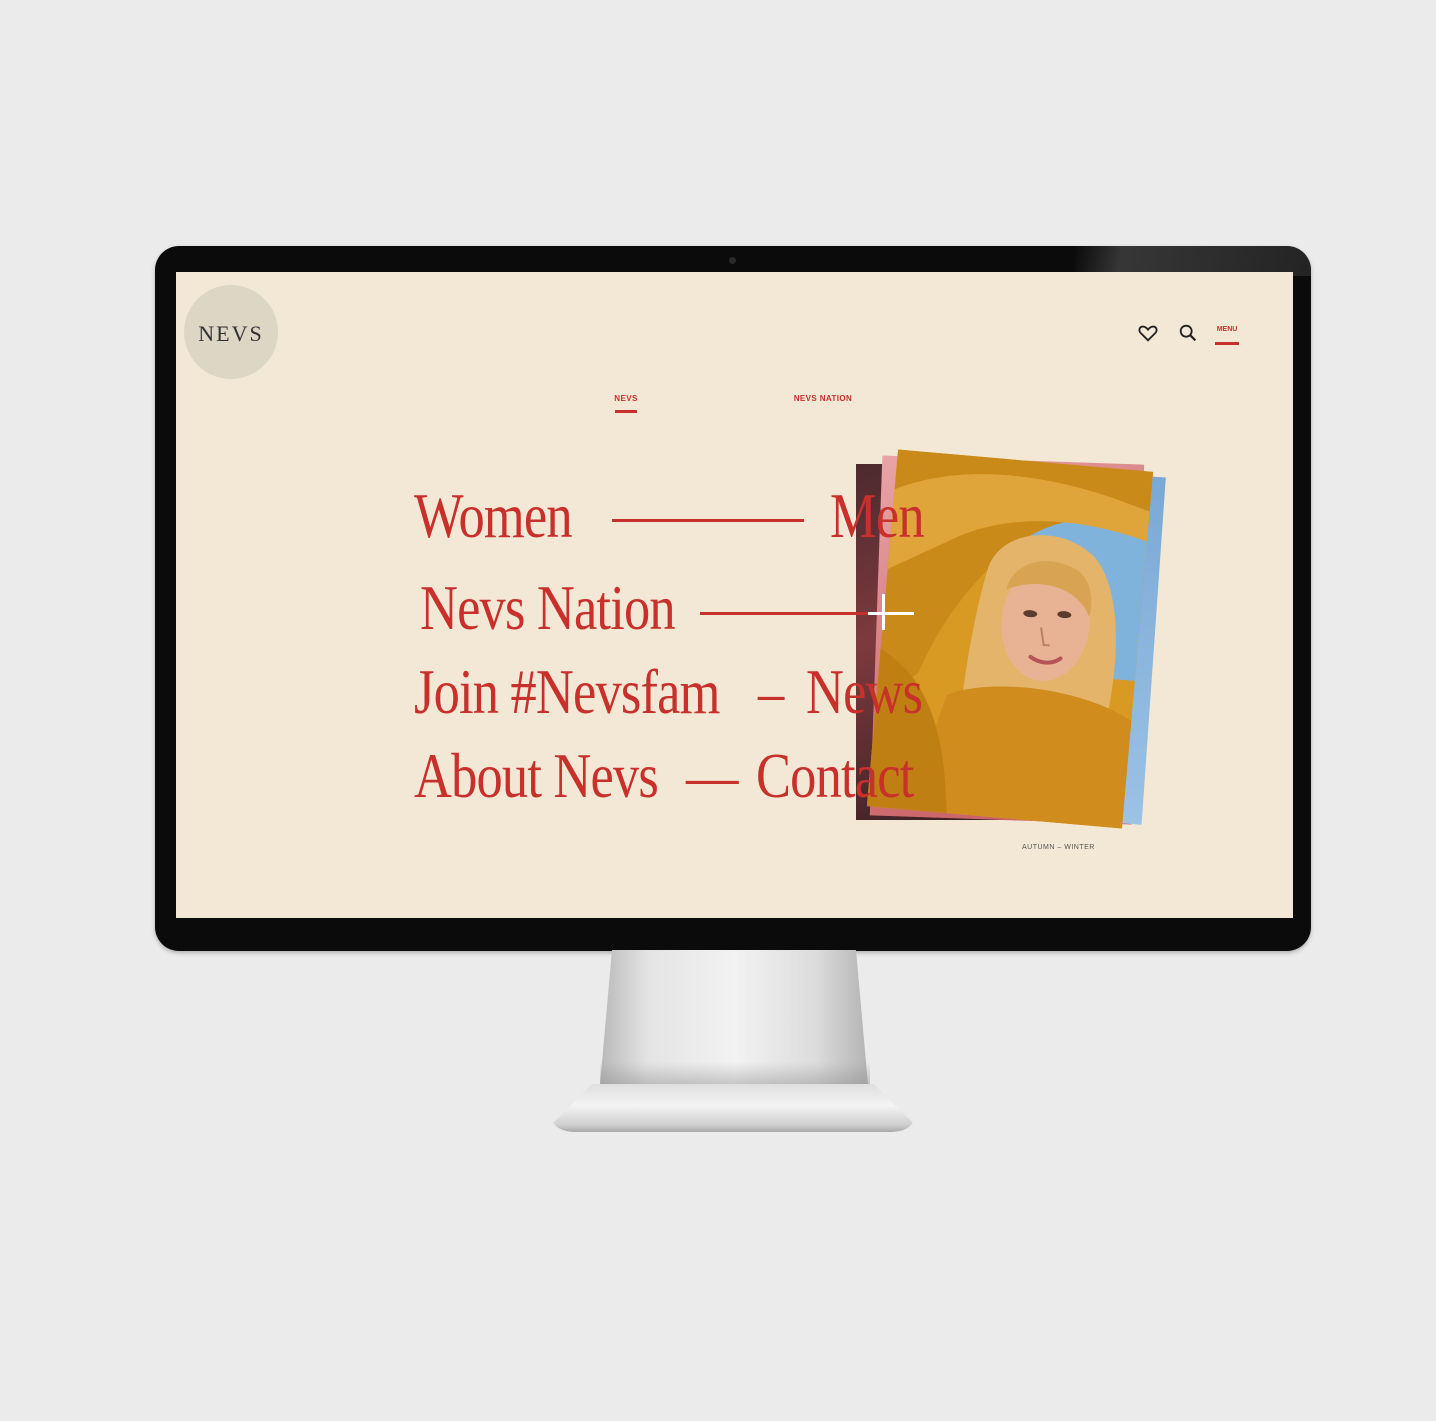  I want to click on menu-link-nevs-nation: Nevs Nation, so click(548, 608).